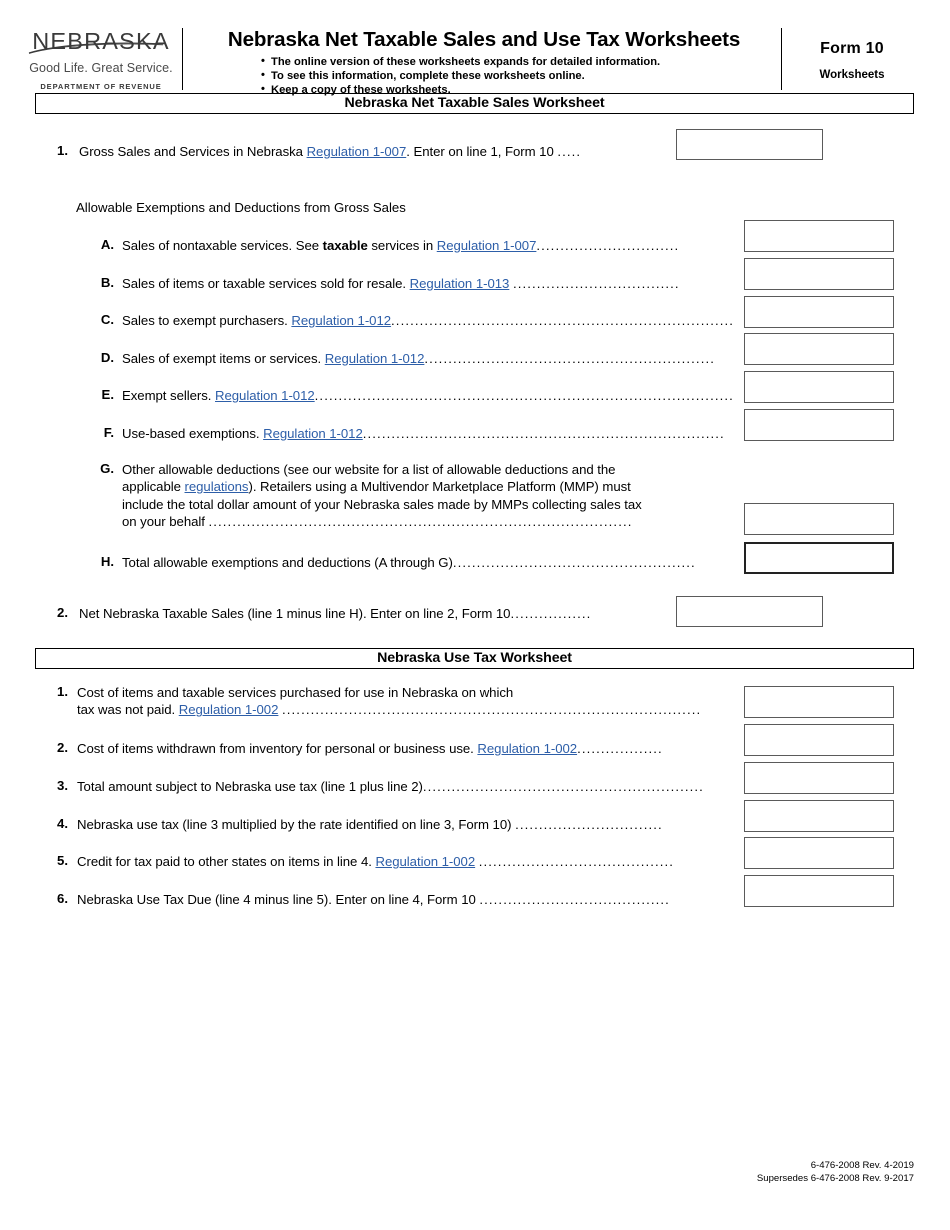  What do you see at coordinates (819, 740) in the screenshot?
I see `use-tax-line-2-input` at bounding box center [819, 740].